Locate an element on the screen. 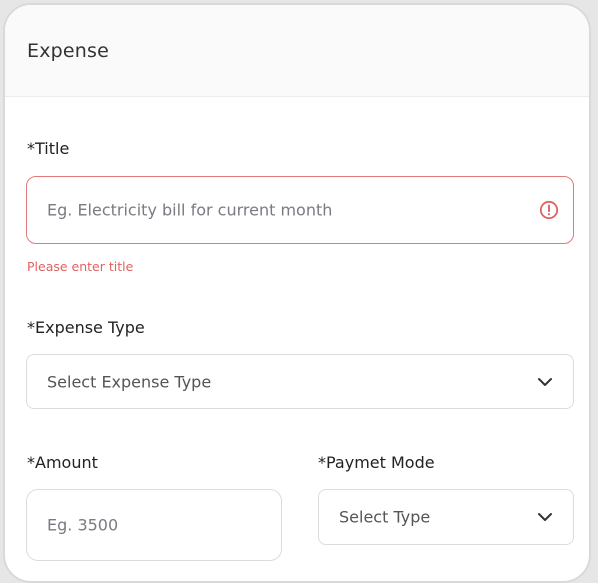  expense-type-select: Select Expense Type is located at coordinates (300, 381).